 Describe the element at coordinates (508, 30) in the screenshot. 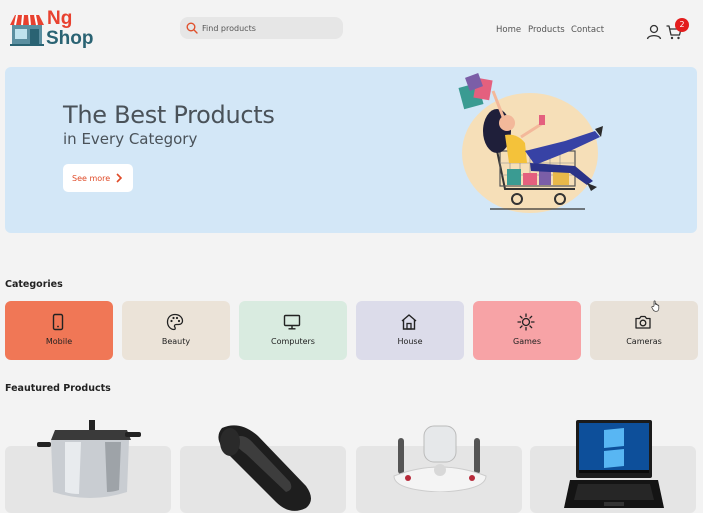

I see `nav-home: Home` at that location.